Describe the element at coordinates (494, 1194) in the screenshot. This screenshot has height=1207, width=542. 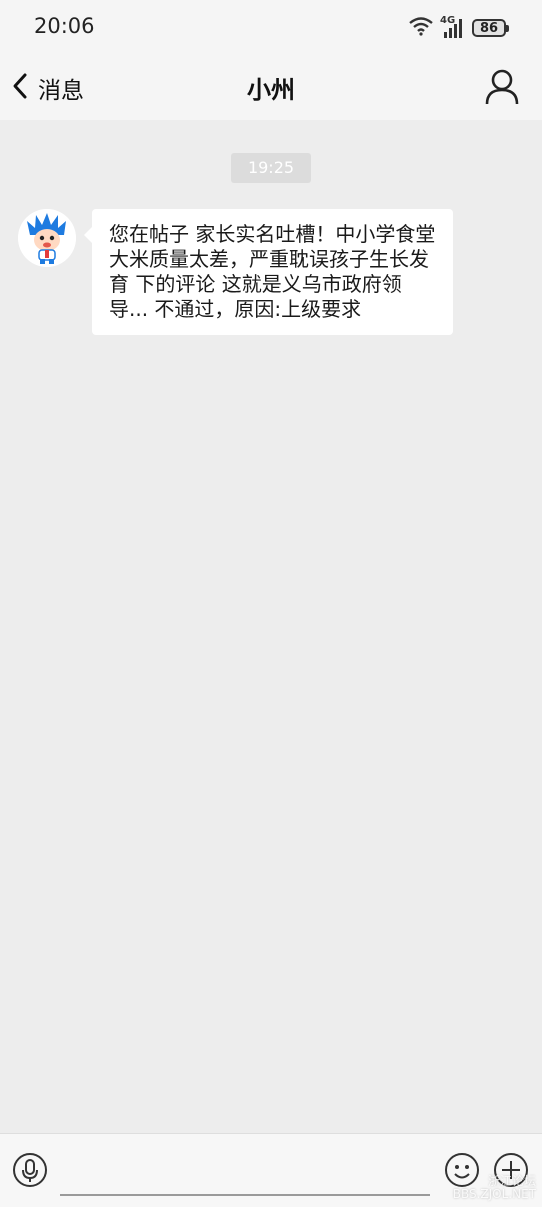
I see `watermark-line-2: BBS.ZJOL.NET` at that location.